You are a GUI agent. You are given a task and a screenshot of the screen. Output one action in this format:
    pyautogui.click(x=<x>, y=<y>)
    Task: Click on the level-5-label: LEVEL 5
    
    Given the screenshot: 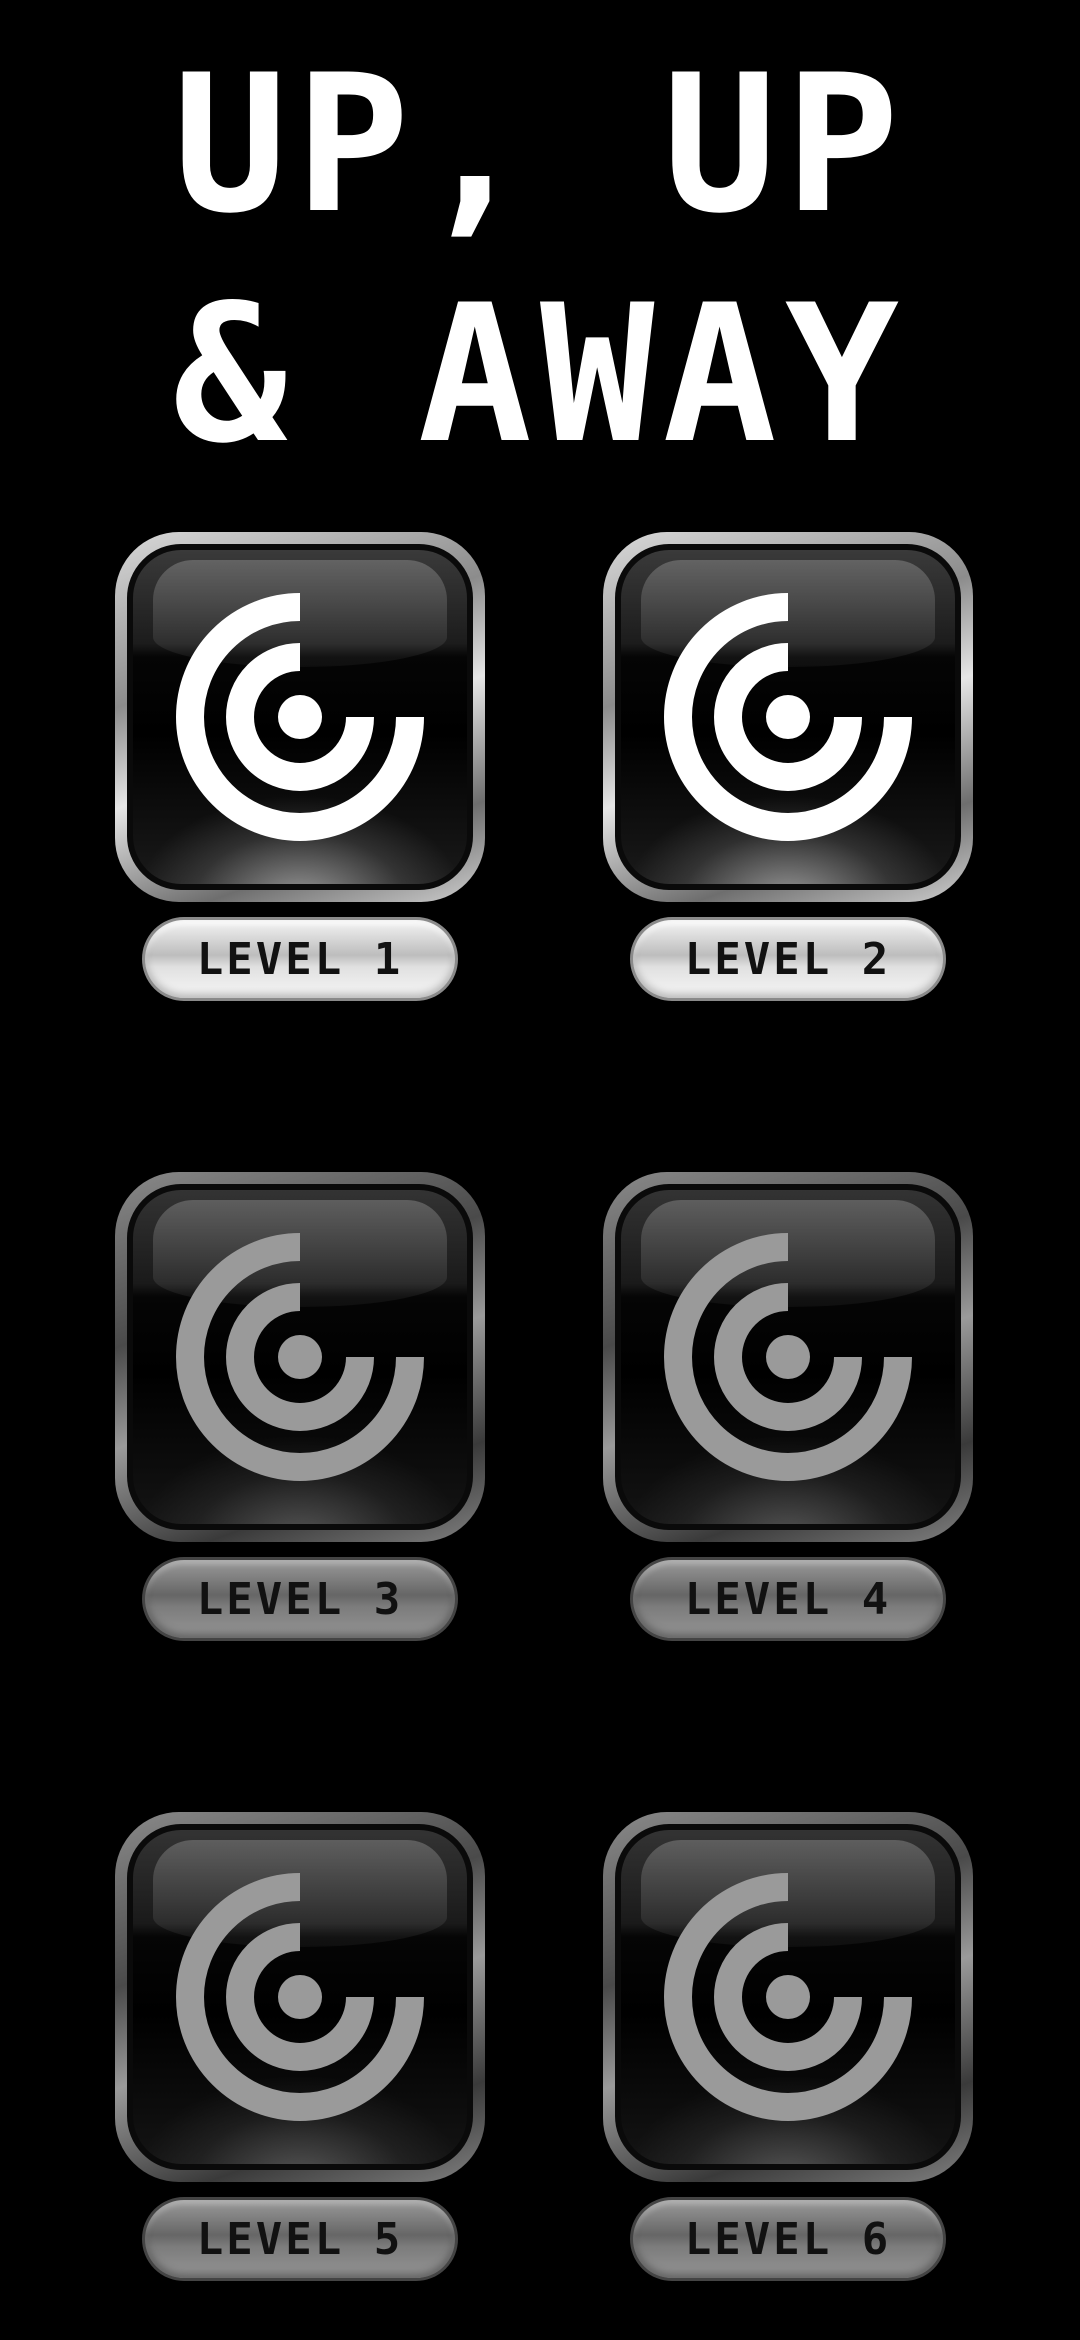 What is the action you would take?
    pyautogui.click(x=300, y=2239)
    